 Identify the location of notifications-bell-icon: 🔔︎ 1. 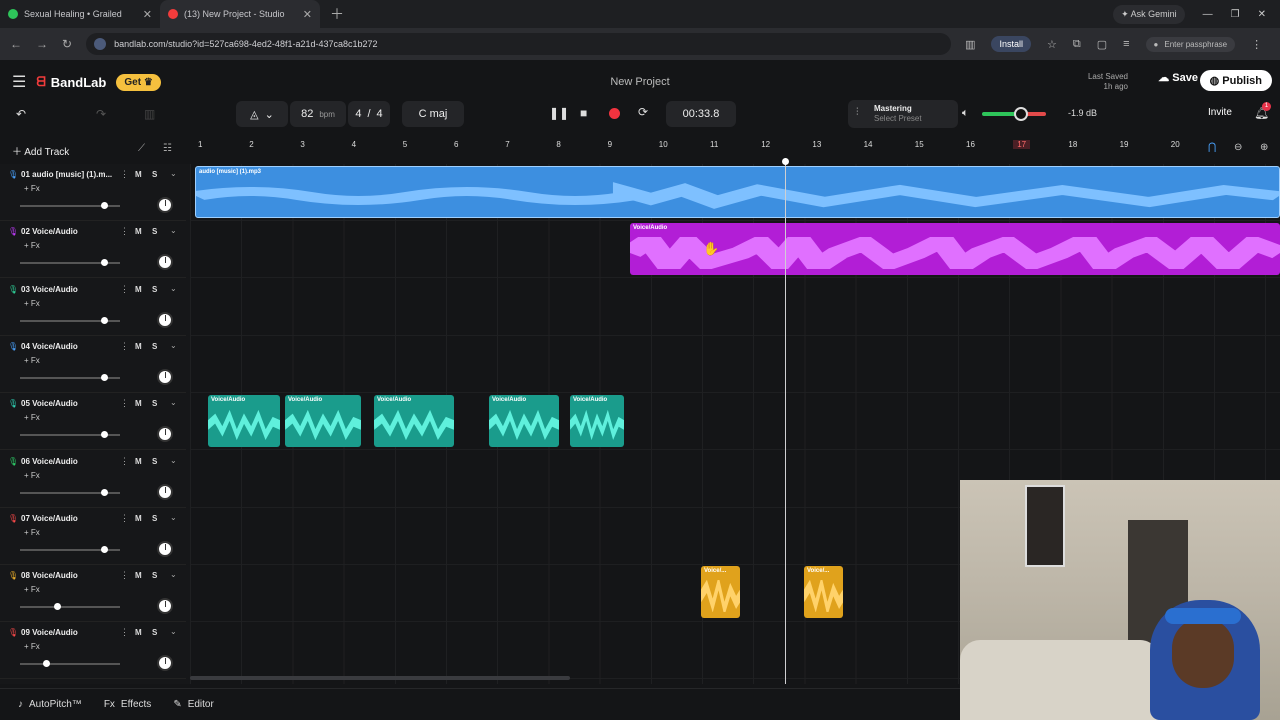
(1262, 111).